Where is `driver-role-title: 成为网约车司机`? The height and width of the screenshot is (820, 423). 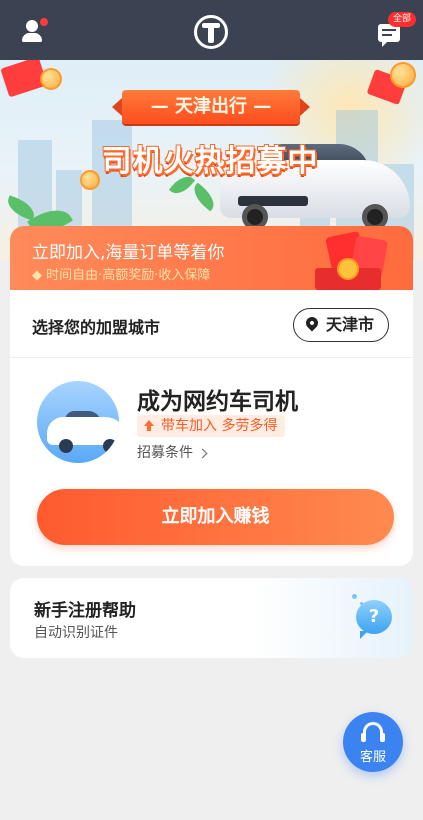
driver-role-title: 成为网约车司机 is located at coordinates (217, 402).